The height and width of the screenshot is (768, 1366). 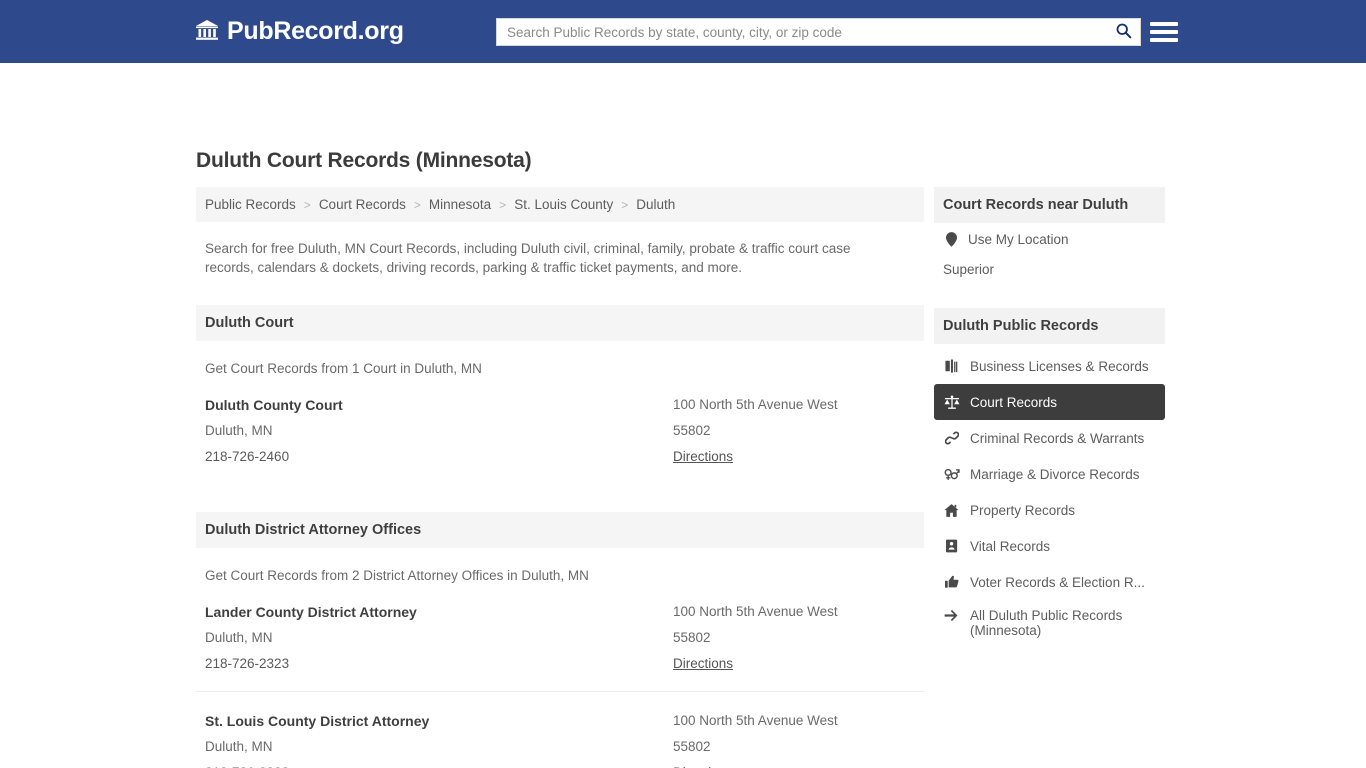 I want to click on section-heading: Duluth District Attorney Offices, so click(x=560, y=530).